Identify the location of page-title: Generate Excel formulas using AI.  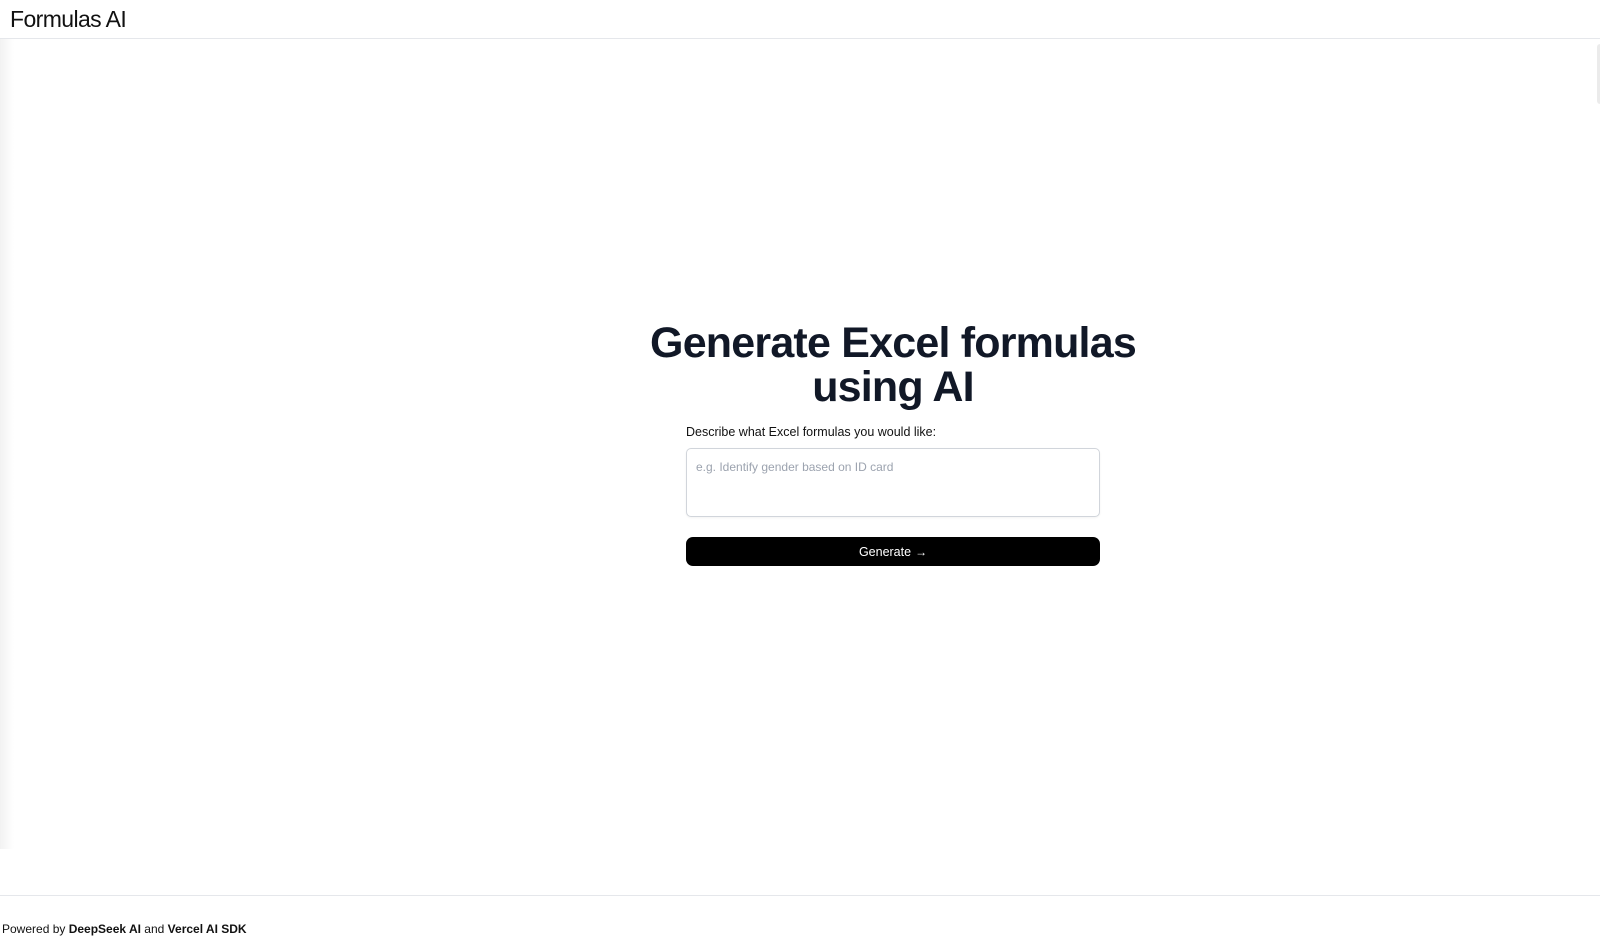
(893, 365).